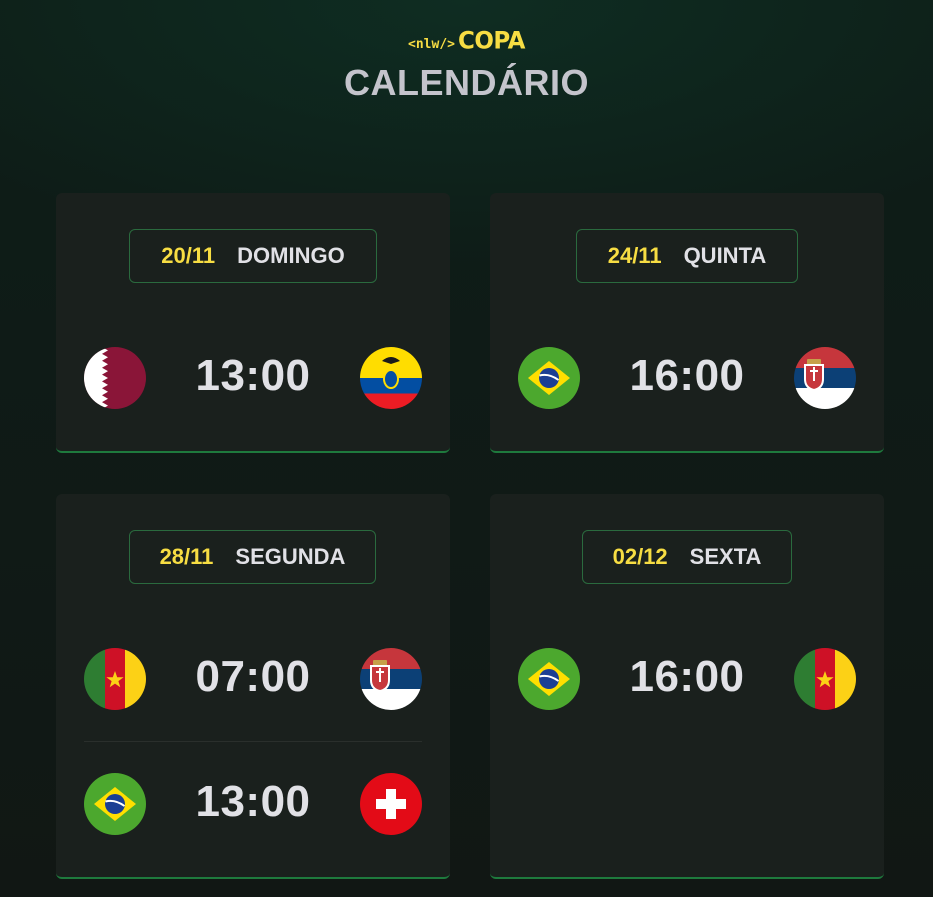 This screenshot has height=897, width=933. Describe the element at coordinates (687, 557) in the screenshot. I see `date-badge: 02/12 SEXTA` at that location.